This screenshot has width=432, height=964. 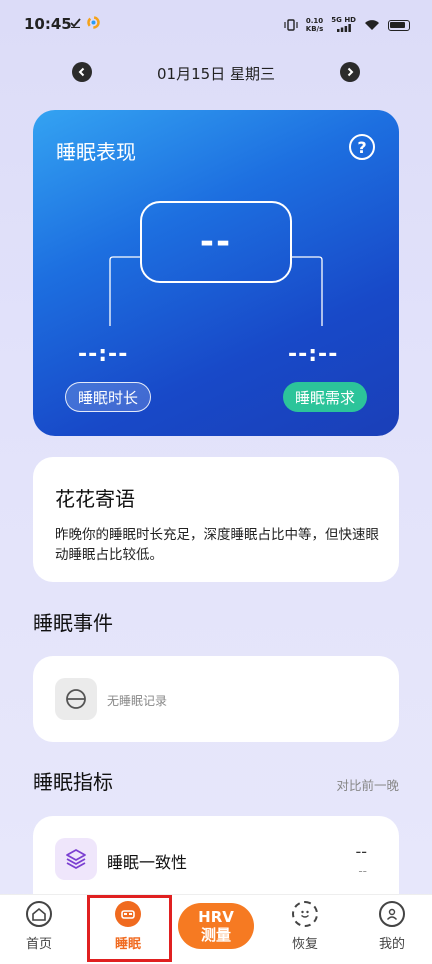 I want to click on layers-icon, so click(x=76, y=859).